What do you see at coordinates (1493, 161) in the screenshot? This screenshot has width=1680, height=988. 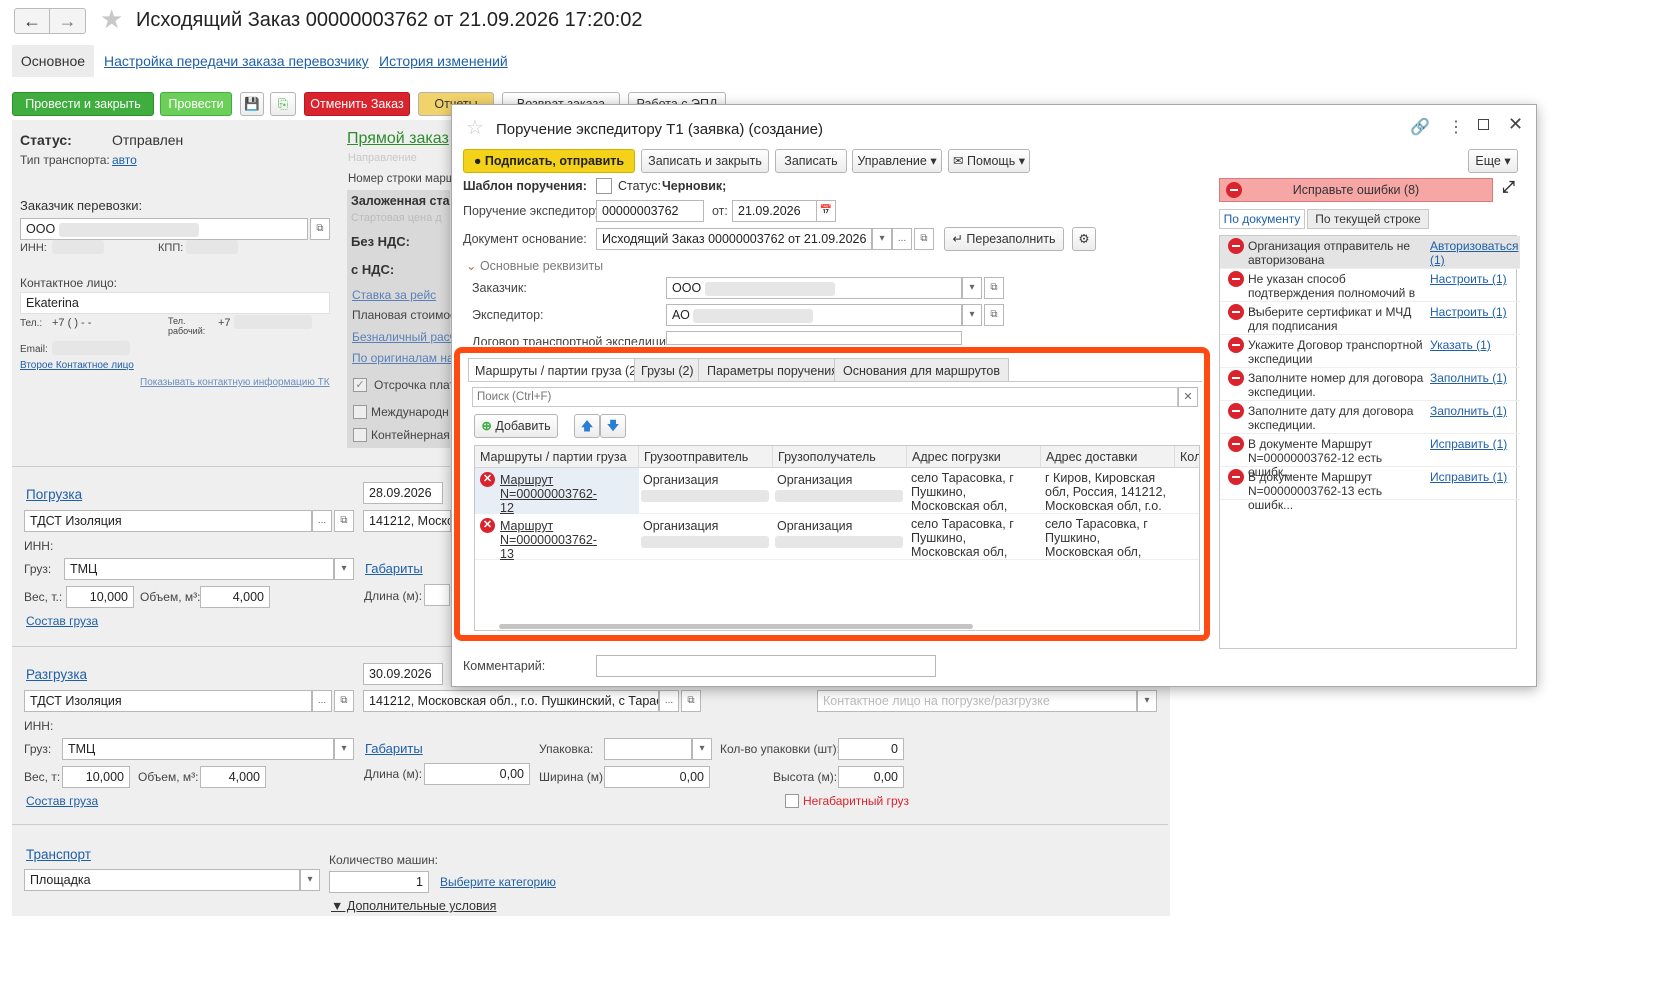 I see `more-button: Еще ▾` at bounding box center [1493, 161].